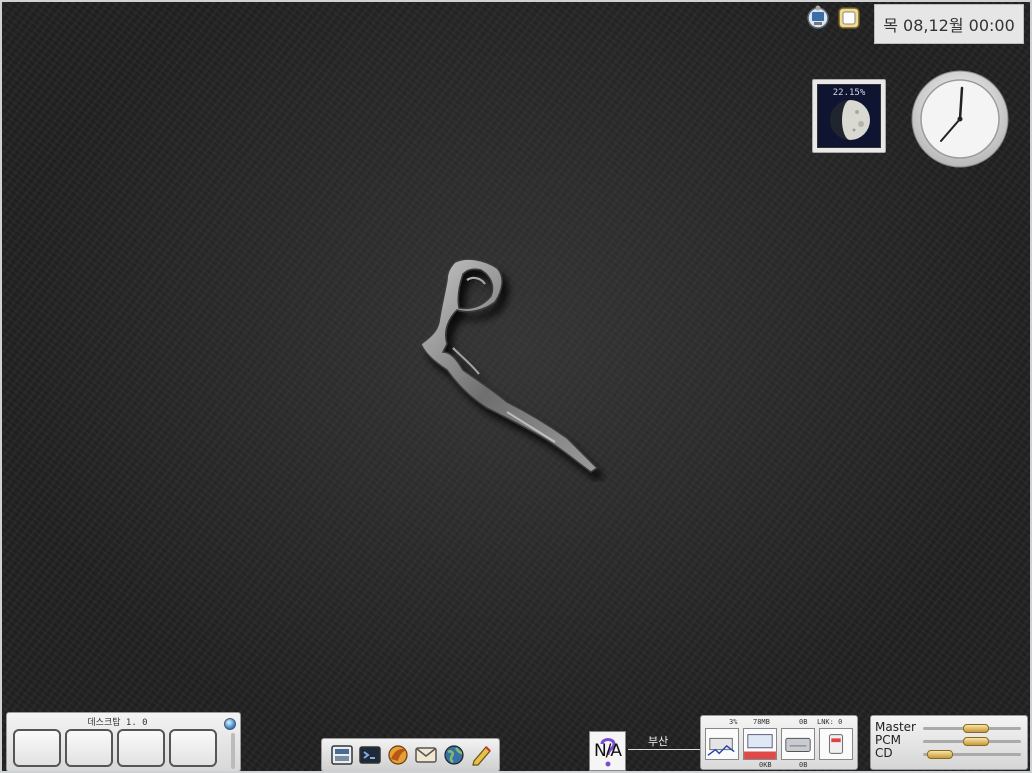 The height and width of the screenshot is (773, 1032). I want to click on network-card-icon, so click(836, 744).